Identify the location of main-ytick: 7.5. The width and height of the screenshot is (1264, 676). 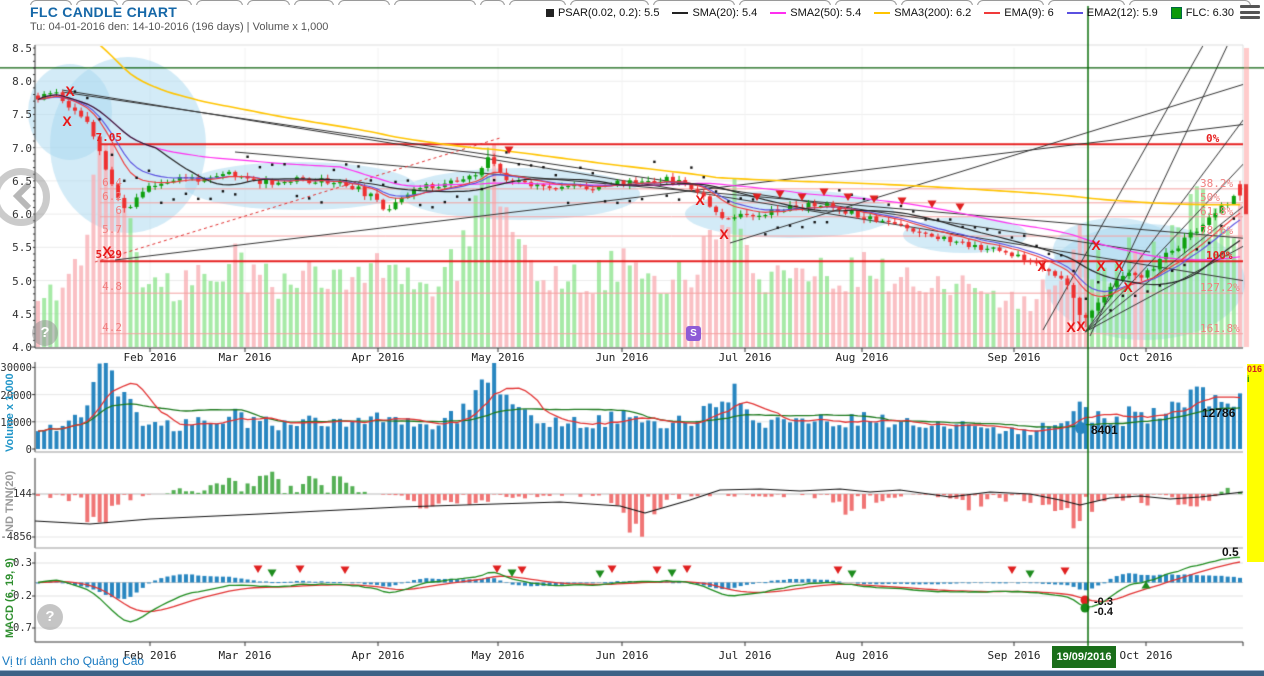
(22, 115).